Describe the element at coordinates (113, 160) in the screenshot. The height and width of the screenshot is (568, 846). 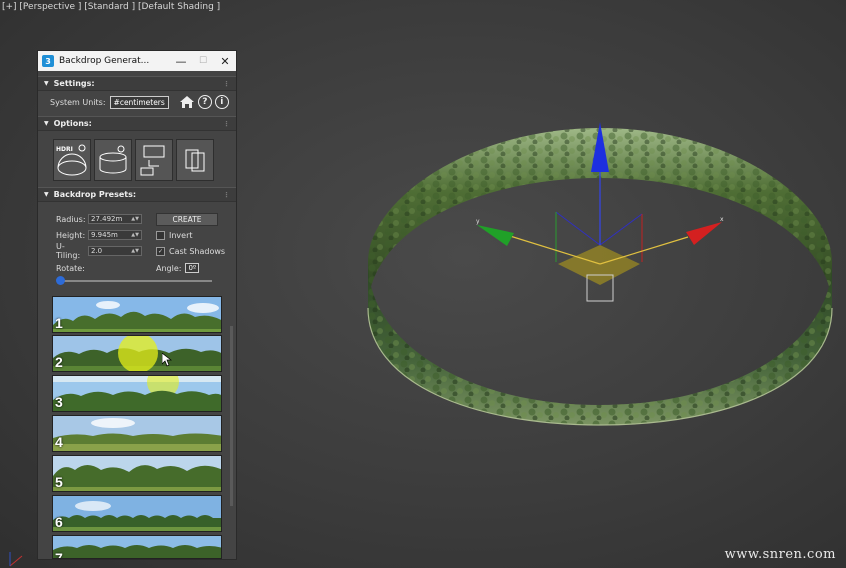
I see `cylinder-backdrop-option-button` at that location.